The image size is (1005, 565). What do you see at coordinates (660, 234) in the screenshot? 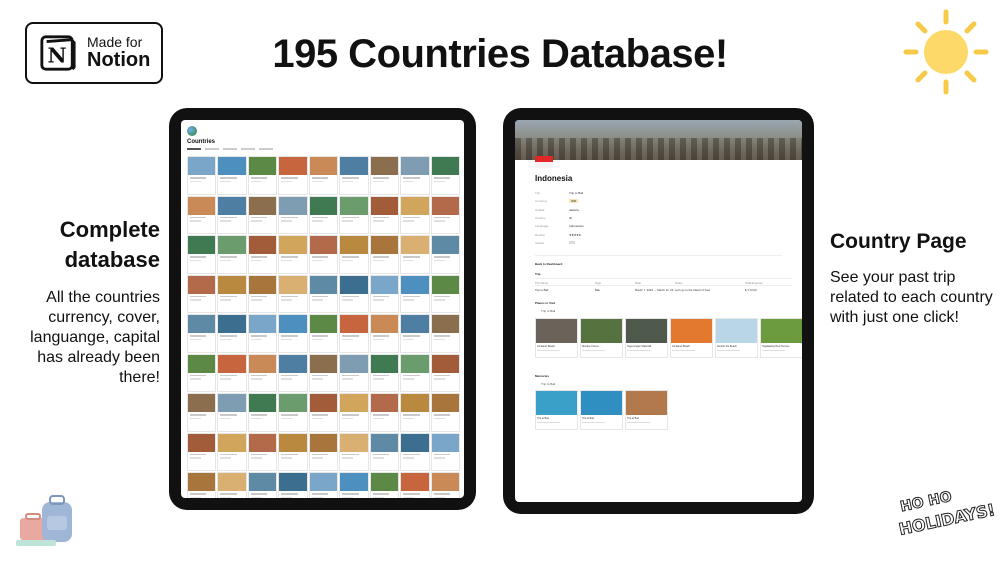
I see `property-row: Review ★★★★★` at bounding box center [660, 234].